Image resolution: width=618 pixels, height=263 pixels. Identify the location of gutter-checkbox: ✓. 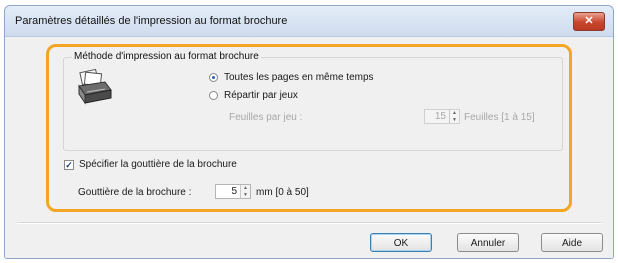
(69, 164).